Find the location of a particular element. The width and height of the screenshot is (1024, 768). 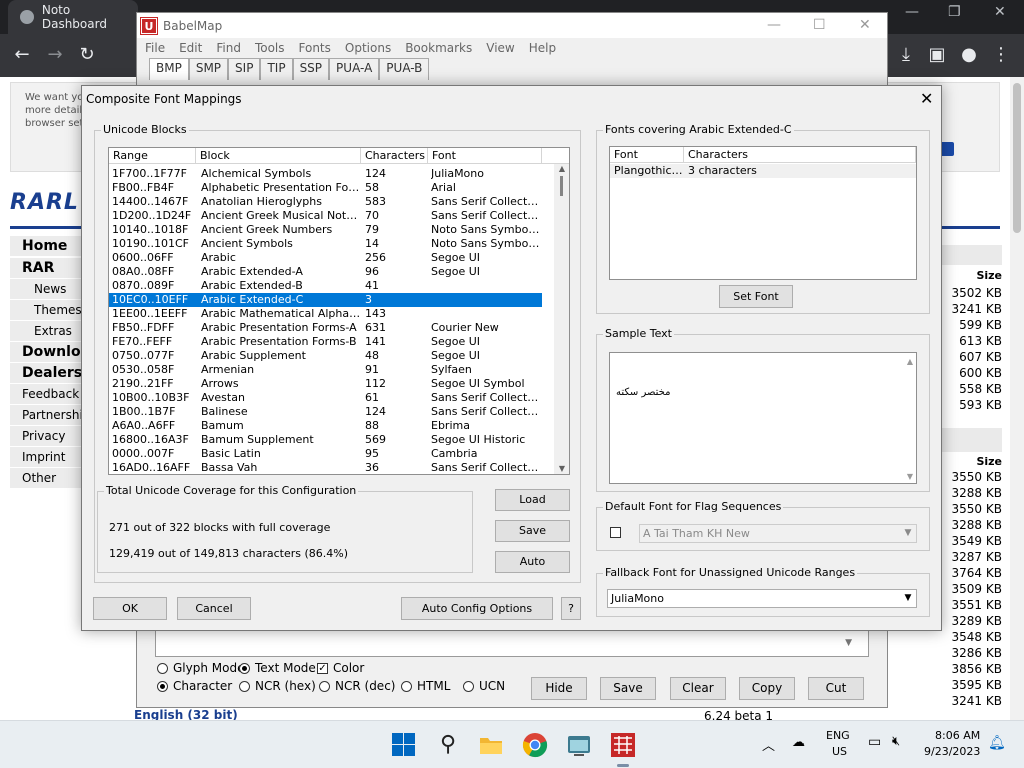

scroll-up-icon: ▲ is located at coordinates (910, 361).